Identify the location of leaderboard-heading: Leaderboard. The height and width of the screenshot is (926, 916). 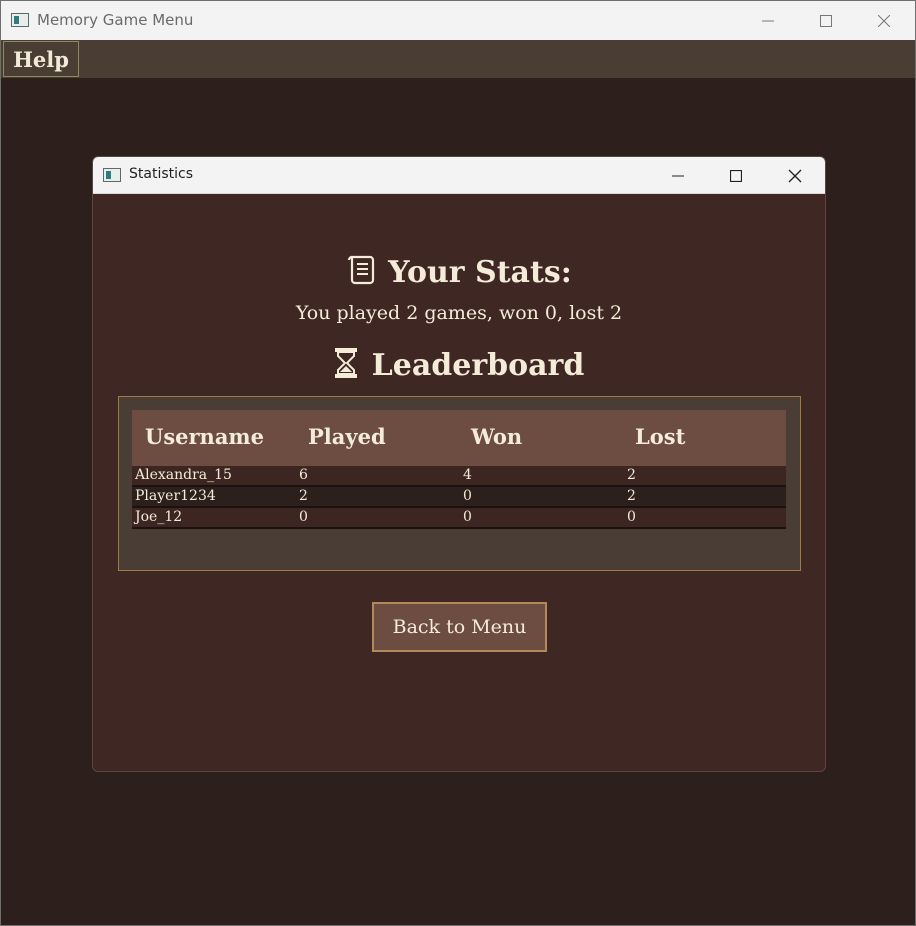
(459, 367).